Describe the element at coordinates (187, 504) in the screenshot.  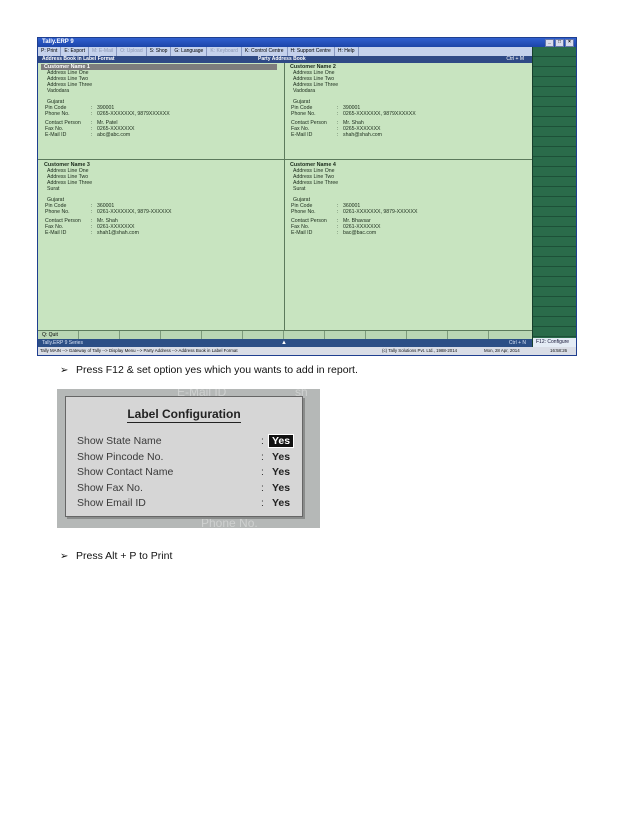
I see `config-option-row: Show Email ID: Yes` at that location.